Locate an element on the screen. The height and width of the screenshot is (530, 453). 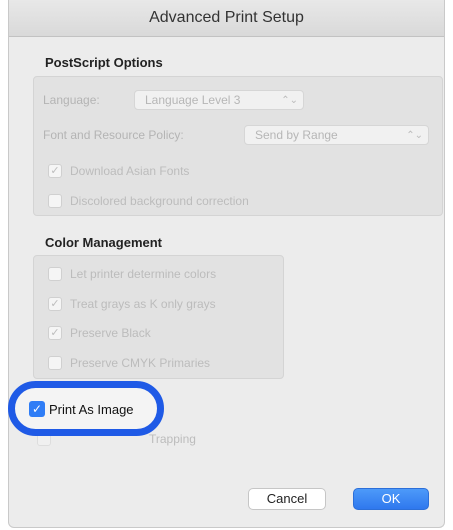
font-policy-popup: Send by Range ⌃⌄ is located at coordinates (336, 135).